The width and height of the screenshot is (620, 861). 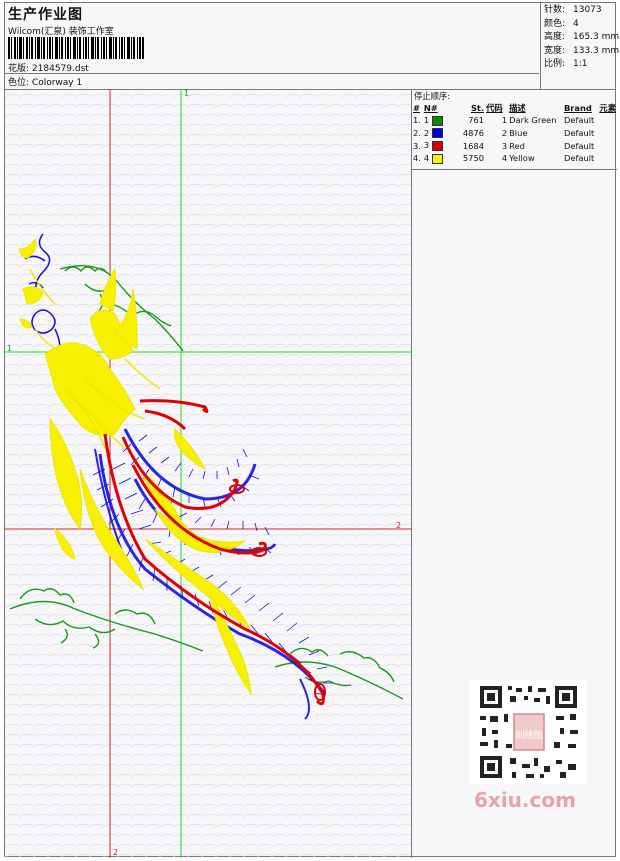 What do you see at coordinates (494, 107) in the screenshot?
I see `col-header: 代码` at bounding box center [494, 107].